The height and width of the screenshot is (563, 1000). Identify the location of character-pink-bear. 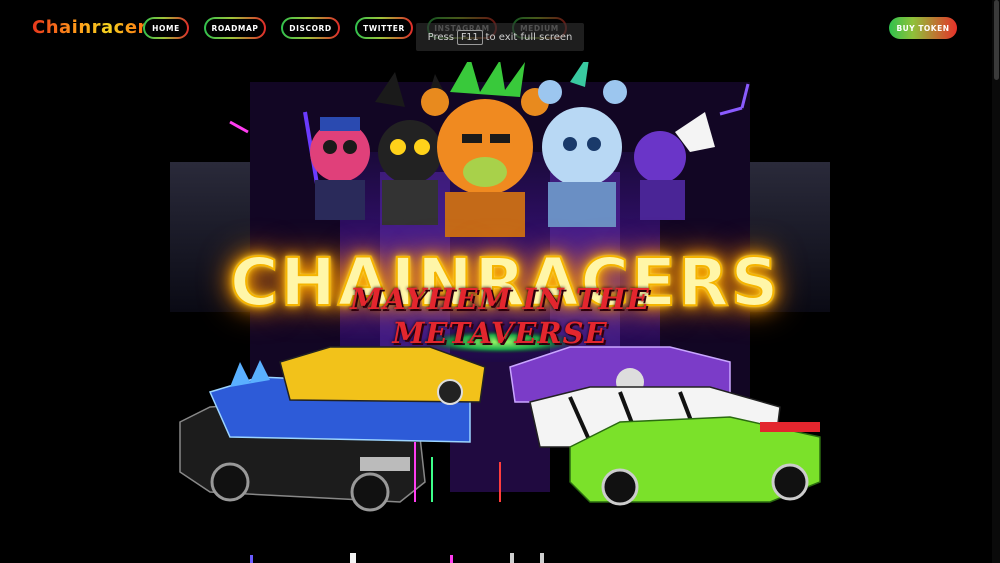
(340, 168).